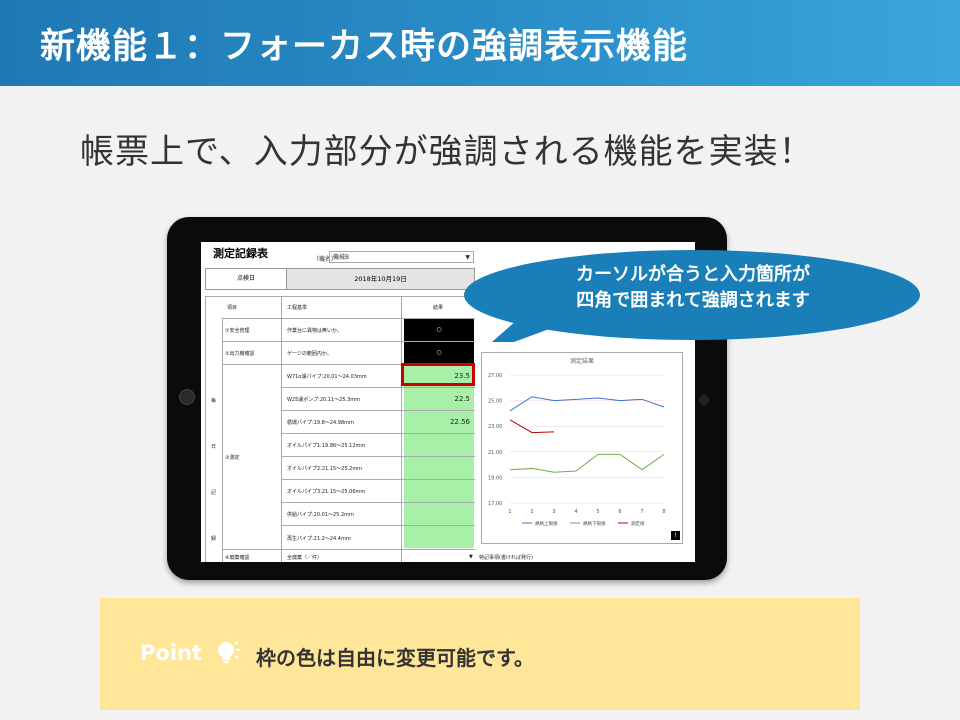 Image resolution: width=960 pixels, height=720 pixels. What do you see at coordinates (214, 401) in the screenshot?
I see `vertical-label: 毎` at bounding box center [214, 401].